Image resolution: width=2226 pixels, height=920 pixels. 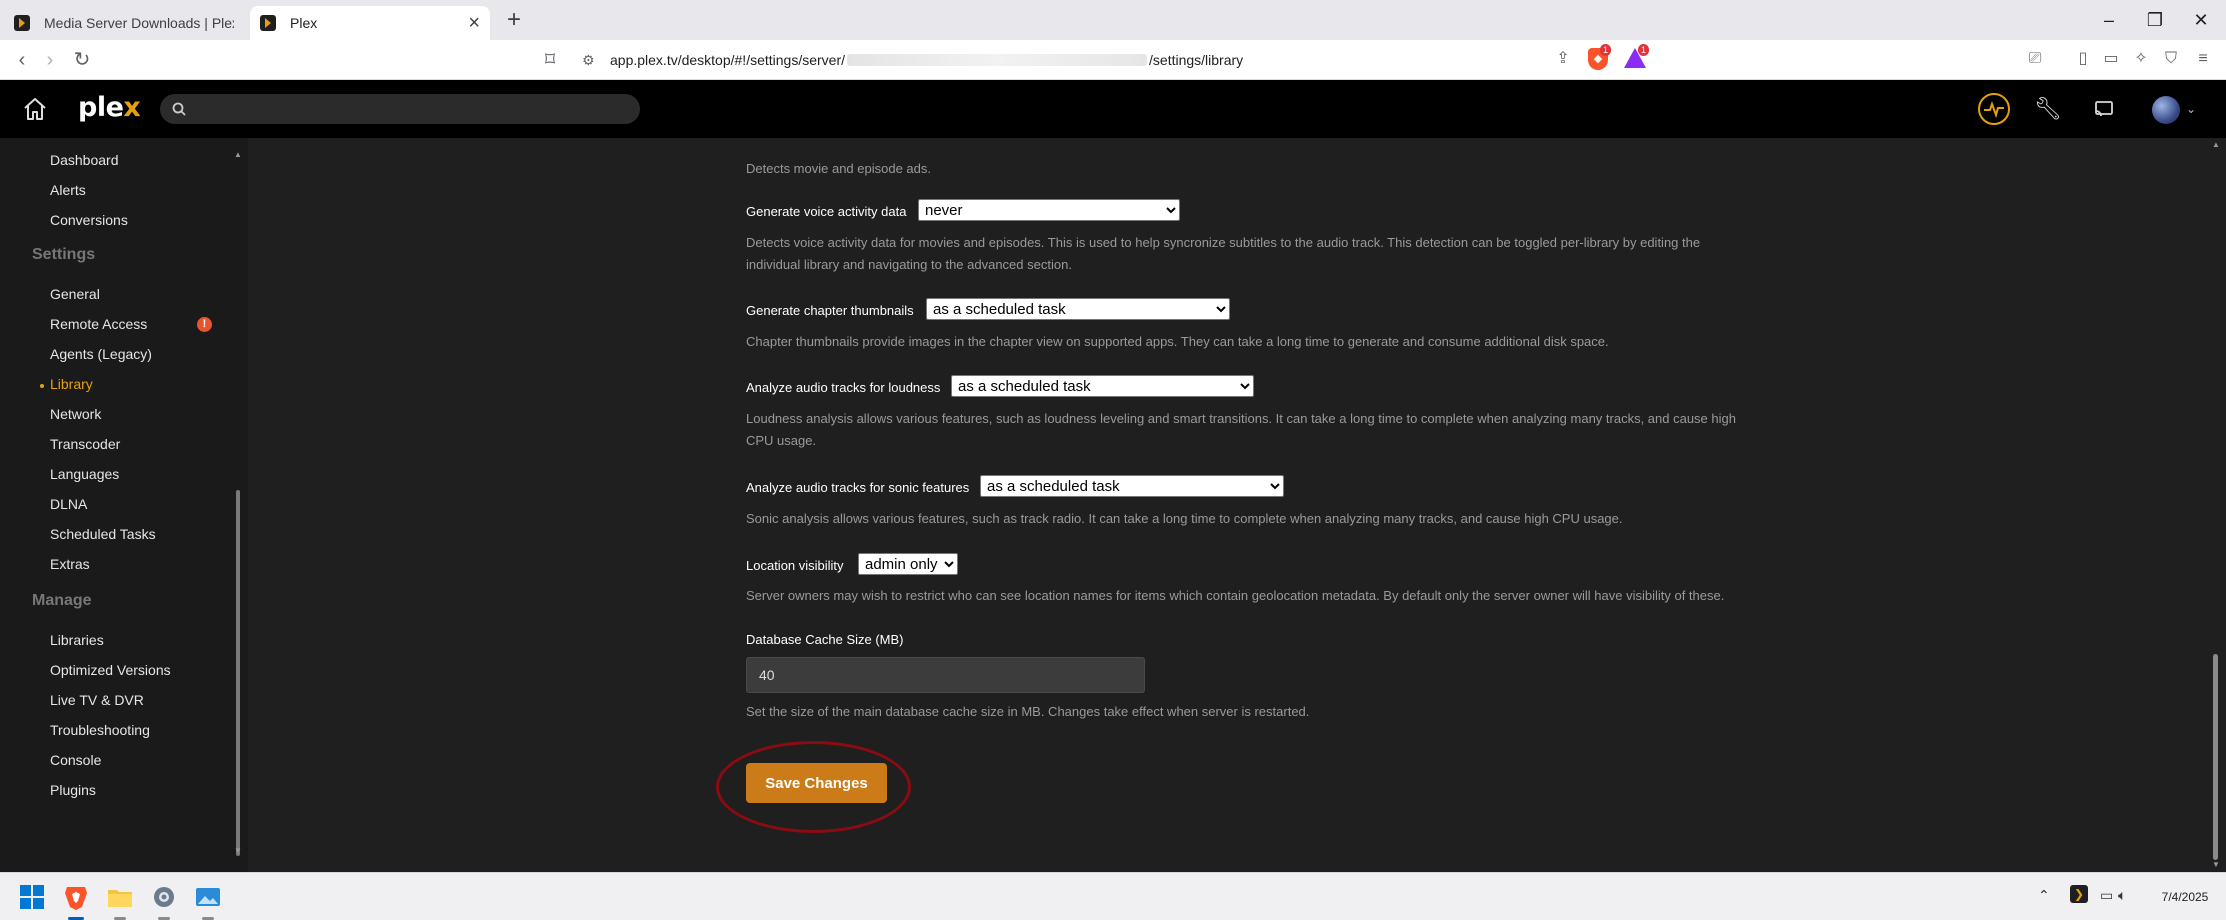 What do you see at coordinates (84, 474) in the screenshot?
I see `sidebar-item-languages: Languages` at bounding box center [84, 474].